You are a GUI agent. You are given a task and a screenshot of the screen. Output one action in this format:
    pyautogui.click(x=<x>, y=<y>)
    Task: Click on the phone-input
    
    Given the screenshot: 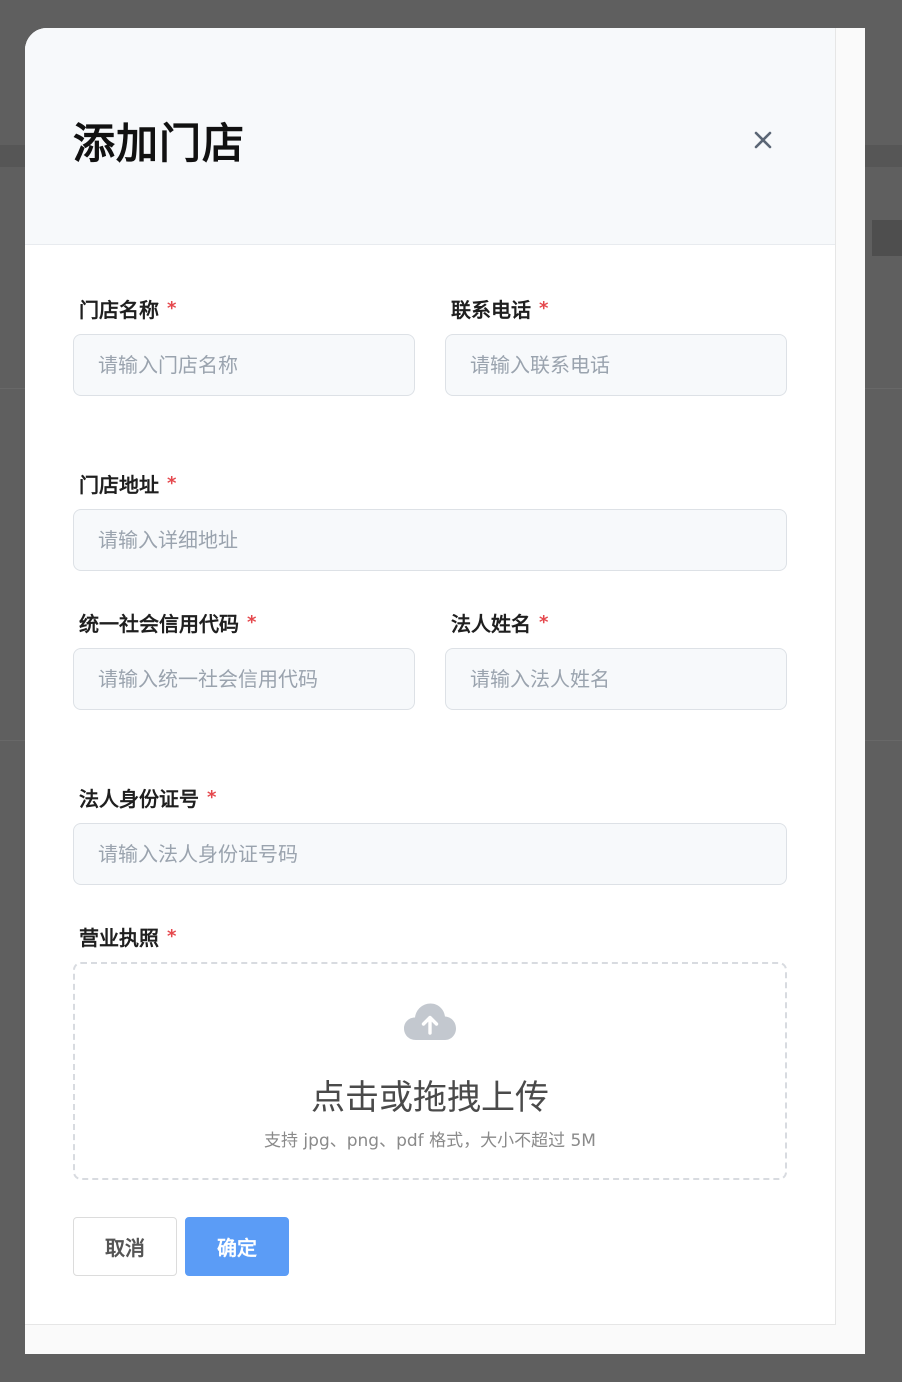 What is the action you would take?
    pyautogui.click(x=616, y=365)
    